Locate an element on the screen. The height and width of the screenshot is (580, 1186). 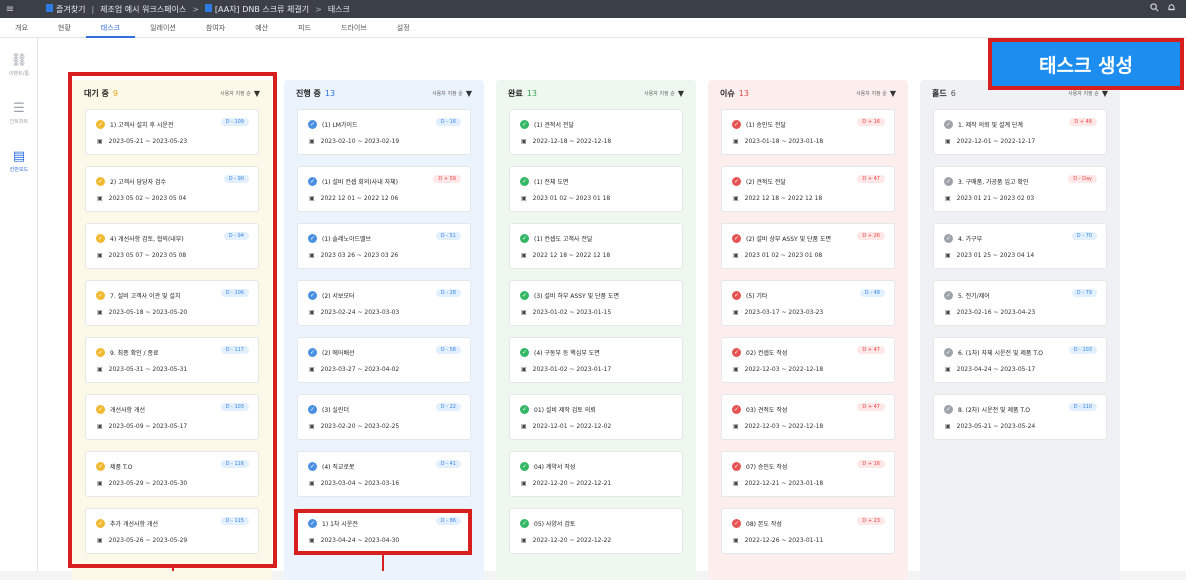
task-card: ✓ (4) 직교로봇 D - 41 ▣ 2023-03-04 ~ 2023-03-16 is located at coordinates (384, 474).